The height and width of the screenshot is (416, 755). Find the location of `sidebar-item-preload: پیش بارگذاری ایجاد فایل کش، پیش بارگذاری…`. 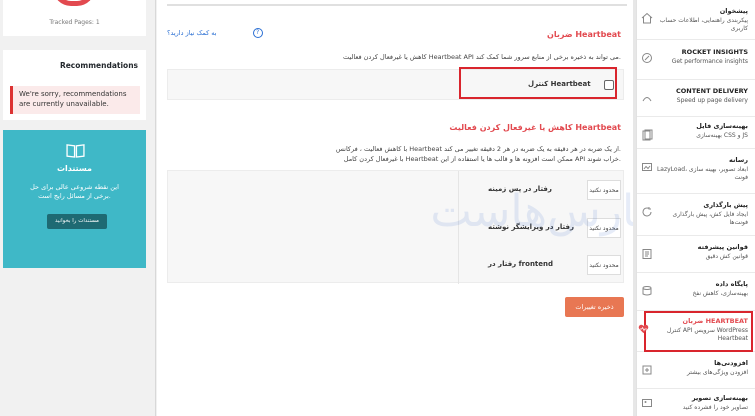

sidebar-item-preload: پیش بارگذاری ایجاد فایل کش، پیش بارگذاری… is located at coordinates (696, 215).